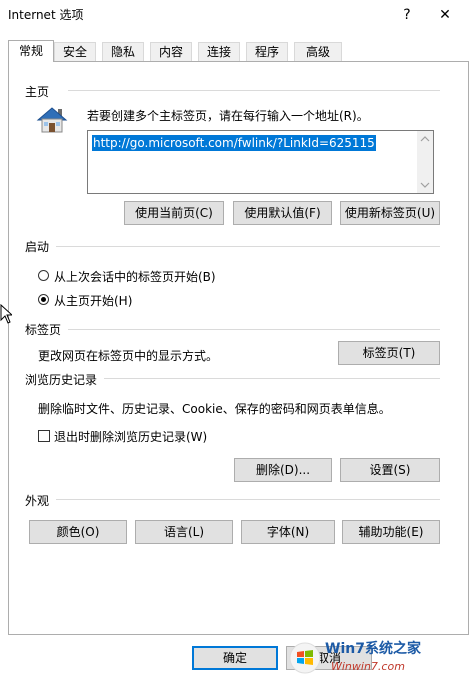 The image size is (475, 682). What do you see at coordinates (7, 315) in the screenshot?
I see `cursor-arrow-icon` at bounding box center [7, 315].